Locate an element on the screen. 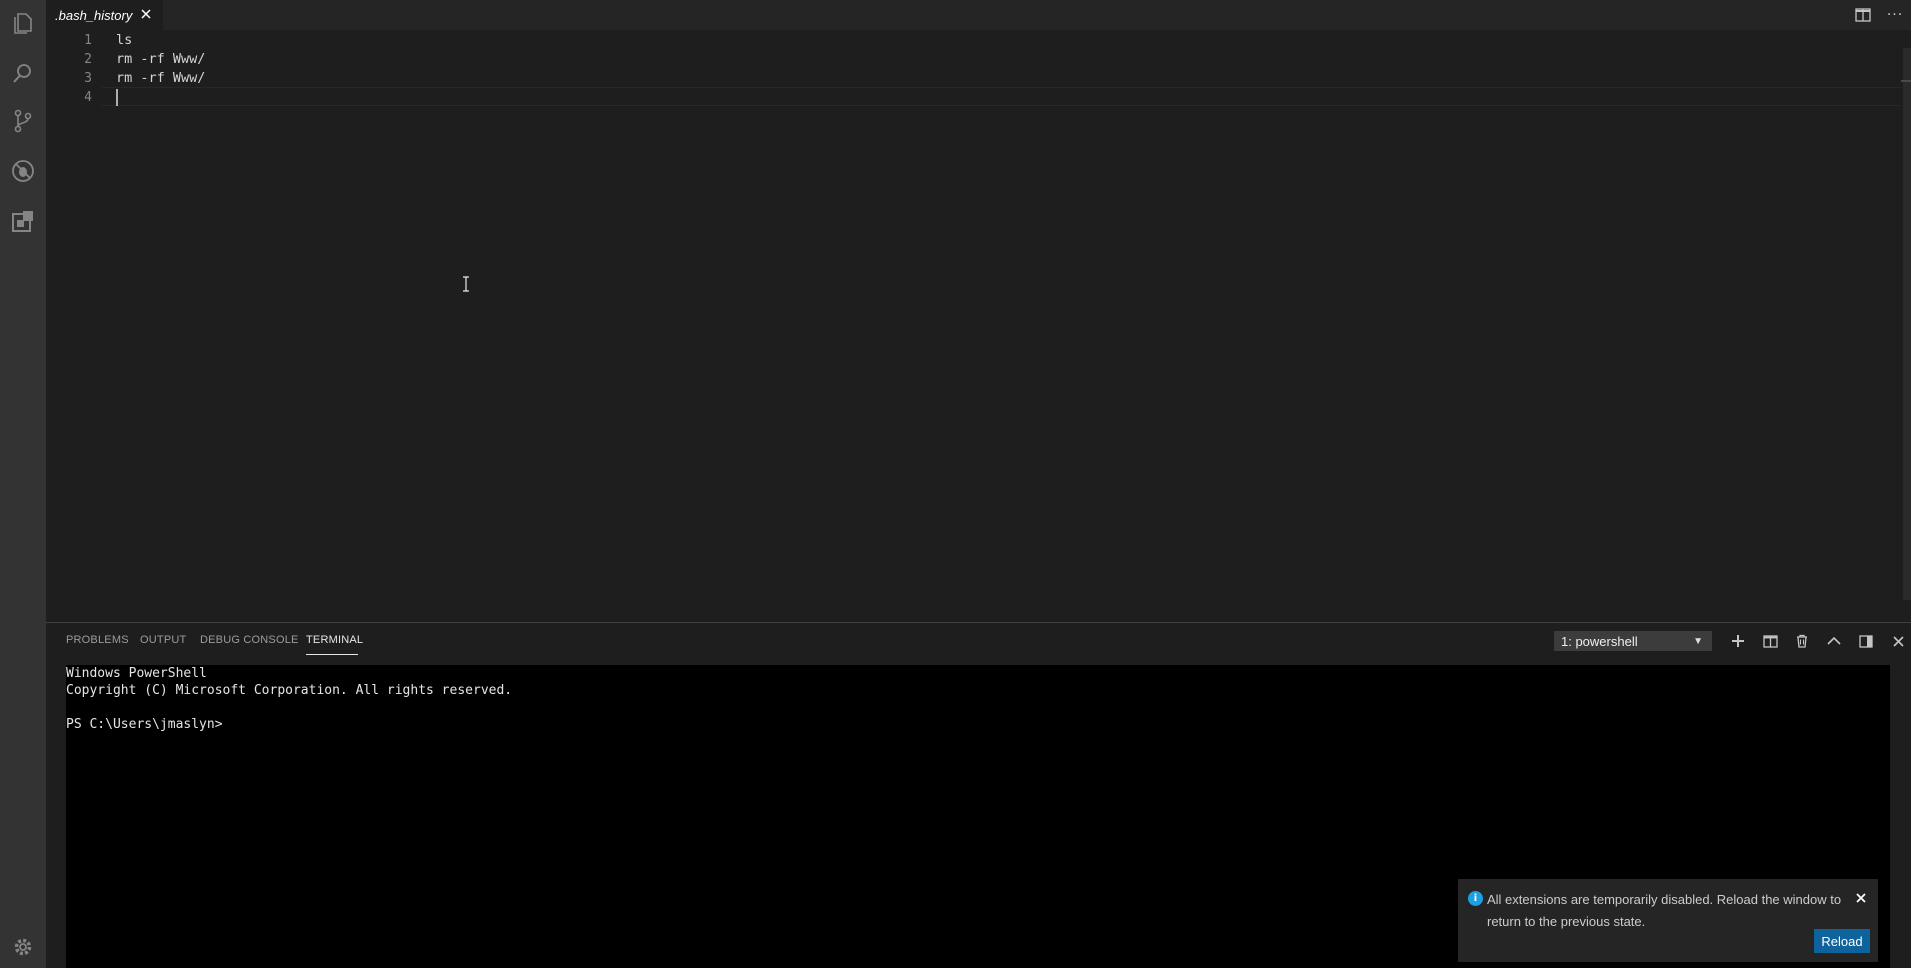  split-terminal-icon is located at coordinates (1770, 641).